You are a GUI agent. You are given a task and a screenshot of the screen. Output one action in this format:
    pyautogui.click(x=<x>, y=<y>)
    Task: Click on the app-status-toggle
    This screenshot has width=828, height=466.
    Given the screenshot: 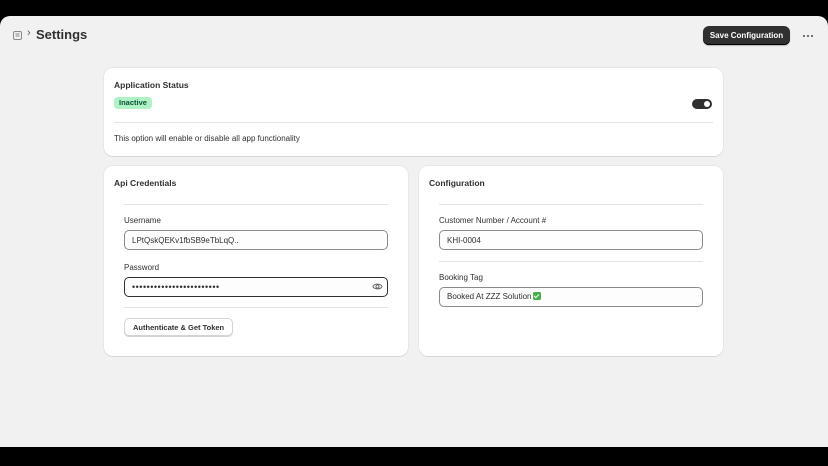 What is the action you would take?
    pyautogui.click(x=702, y=104)
    